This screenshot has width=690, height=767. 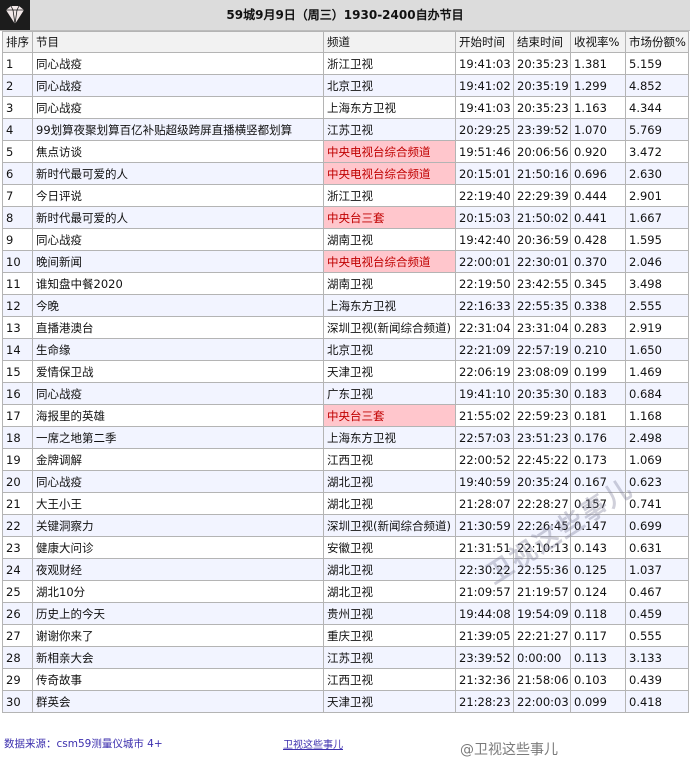 I want to click on cell-rank: 30, so click(x=17, y=701).